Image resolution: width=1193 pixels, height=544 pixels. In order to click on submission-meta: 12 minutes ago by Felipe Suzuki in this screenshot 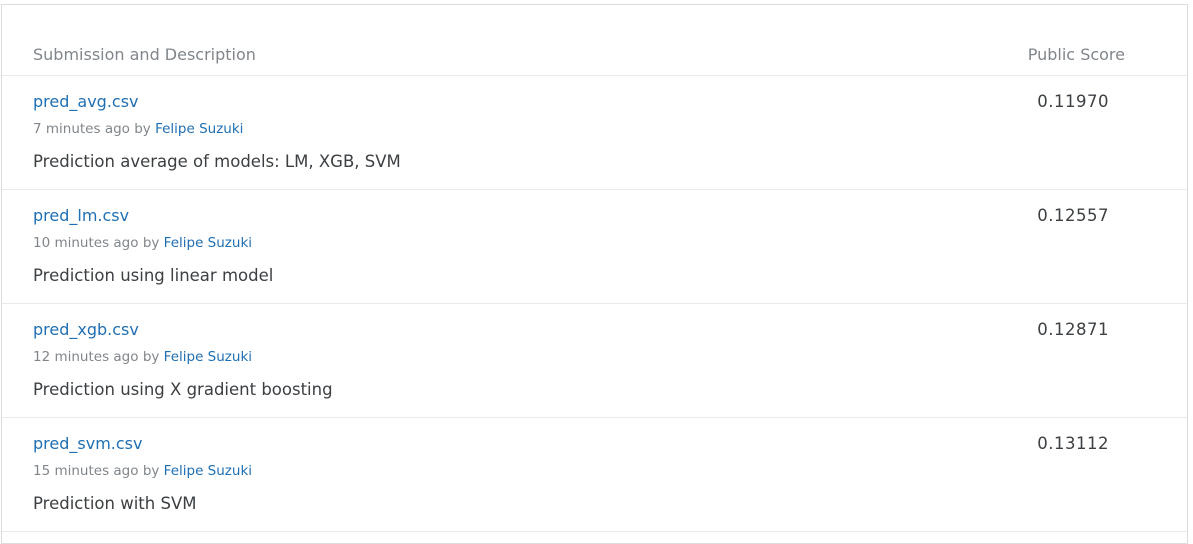, I will do `click(142, 357)`.